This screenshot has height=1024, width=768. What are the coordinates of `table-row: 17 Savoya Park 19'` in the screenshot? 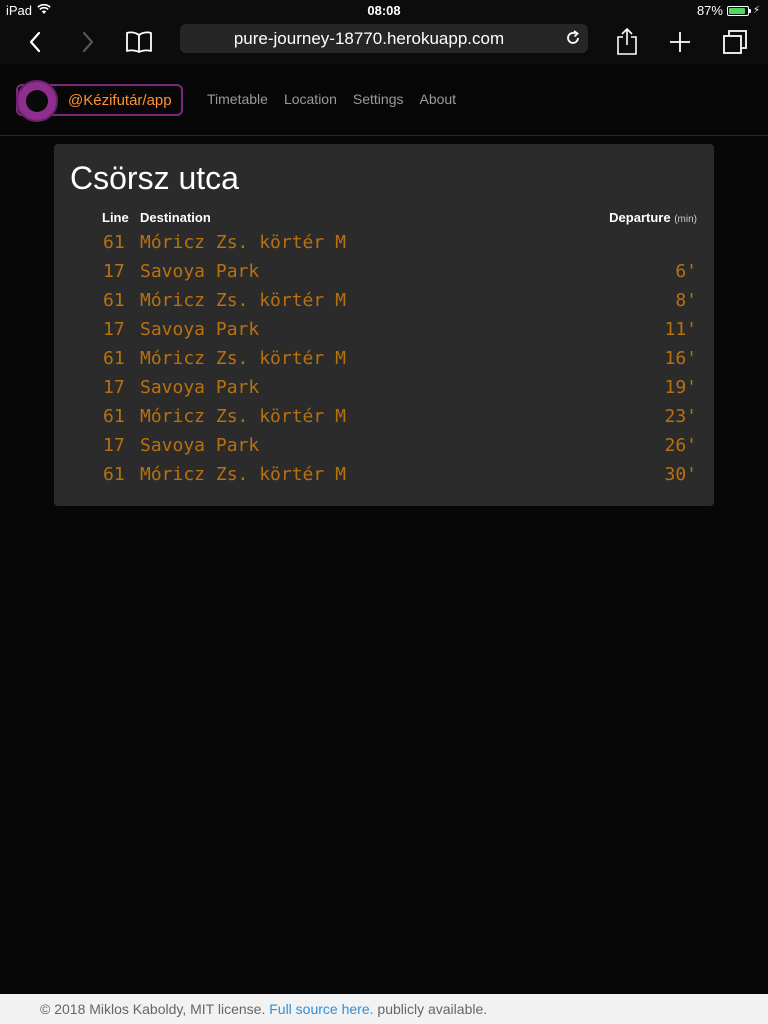 It's located at (384, 388).